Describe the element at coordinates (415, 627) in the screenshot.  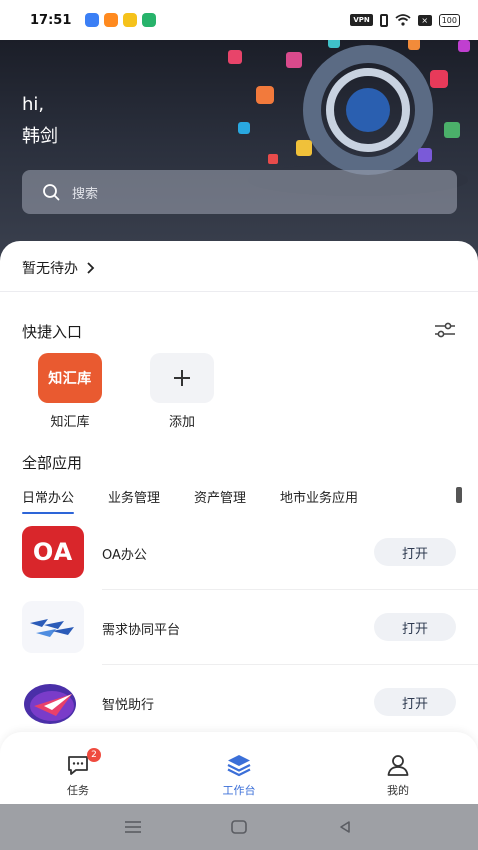
I see `open-xuqiu-button: 打开` at that location.